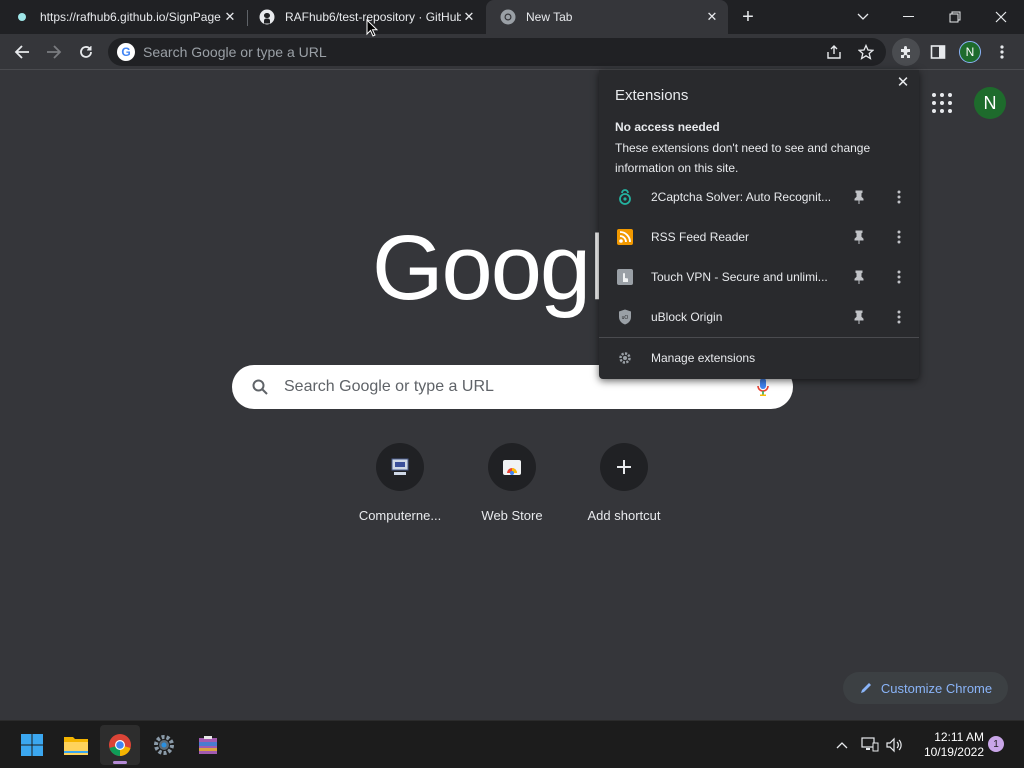 The image size is (1024, 768). Describe the element at coordinates (906, 52) in the screenshot. I see `extensions-puzzle-icon` at that location.